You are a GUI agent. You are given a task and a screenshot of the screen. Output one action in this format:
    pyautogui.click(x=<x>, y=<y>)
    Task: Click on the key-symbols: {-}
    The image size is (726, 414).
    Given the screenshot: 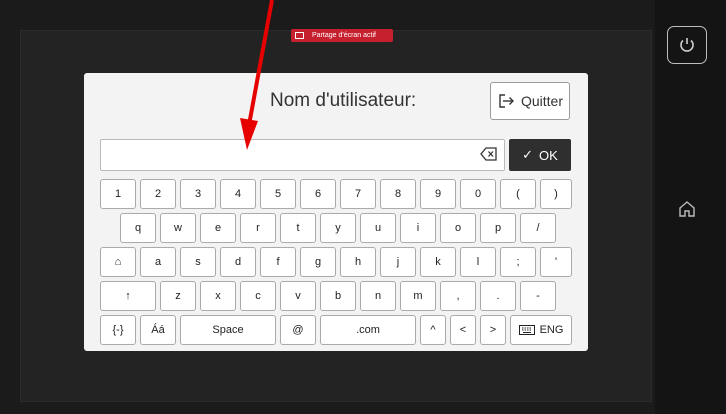 What is the action you would take?
    pyautogui.click(x=118, y=330)
    